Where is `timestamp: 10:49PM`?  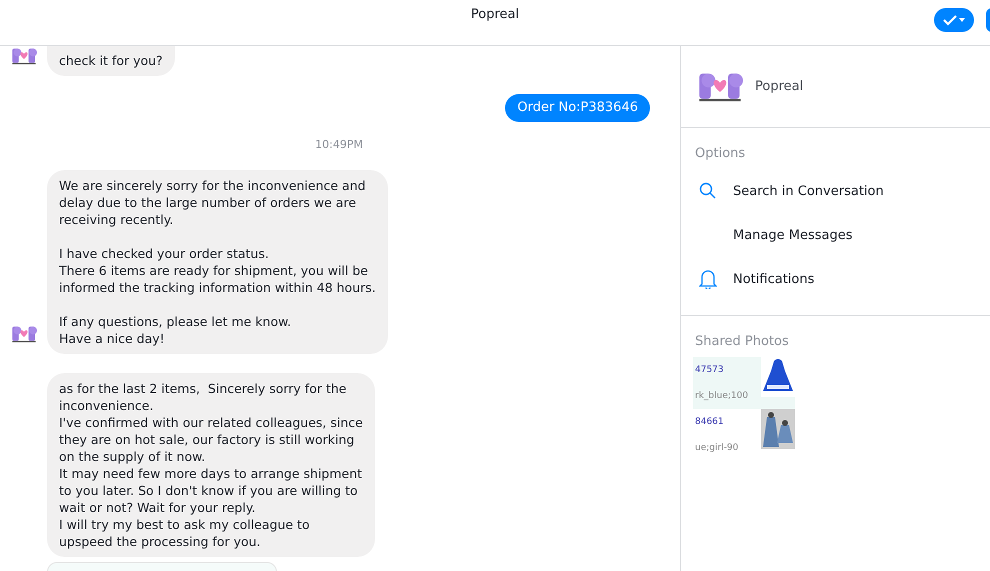 timestamp: 10:49PM is located at coordinates (339, 144).